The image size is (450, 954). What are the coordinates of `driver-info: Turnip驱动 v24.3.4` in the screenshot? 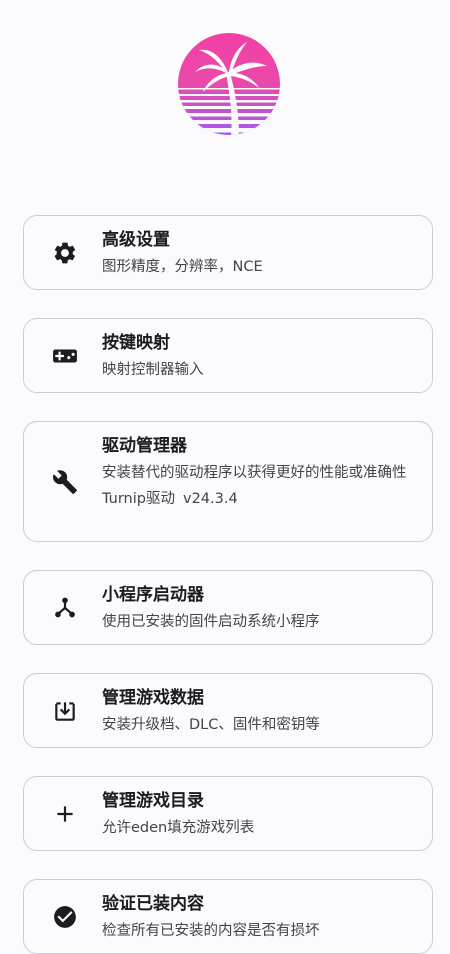 It's located at (258, 499).